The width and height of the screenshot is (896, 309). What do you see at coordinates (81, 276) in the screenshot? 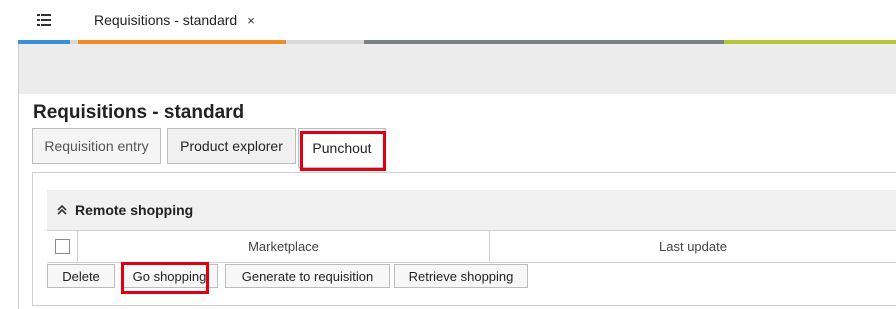
I see `delete-button: Delete` at bounding box center [81, 276].